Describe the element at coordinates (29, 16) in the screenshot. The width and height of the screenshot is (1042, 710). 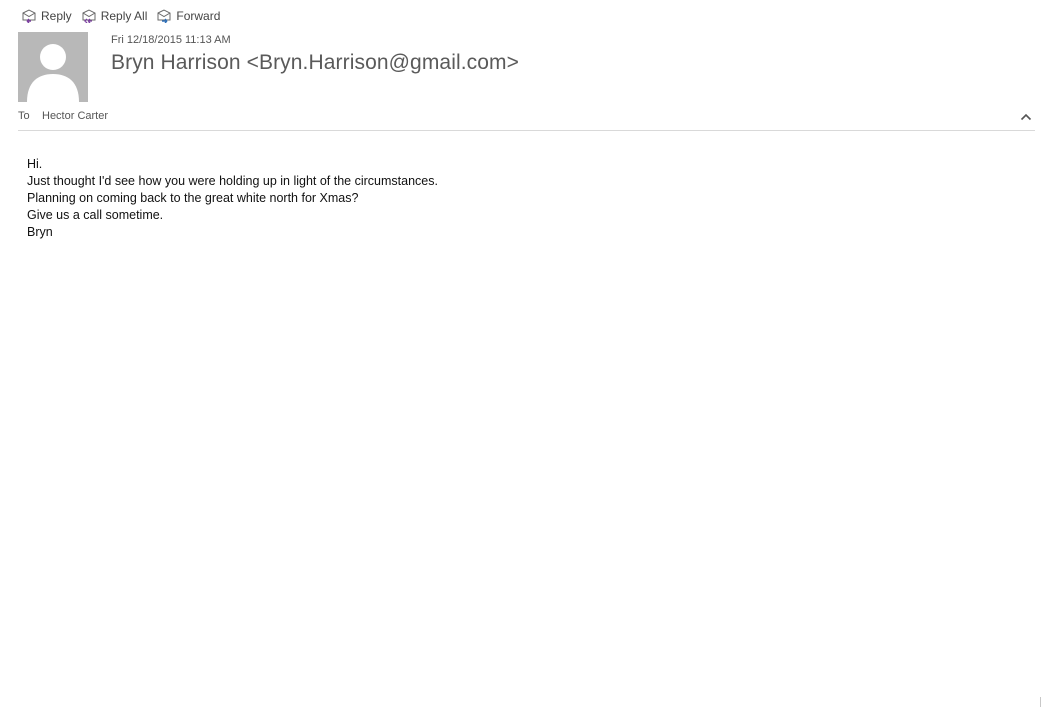
I see `reply-icon` at that location.